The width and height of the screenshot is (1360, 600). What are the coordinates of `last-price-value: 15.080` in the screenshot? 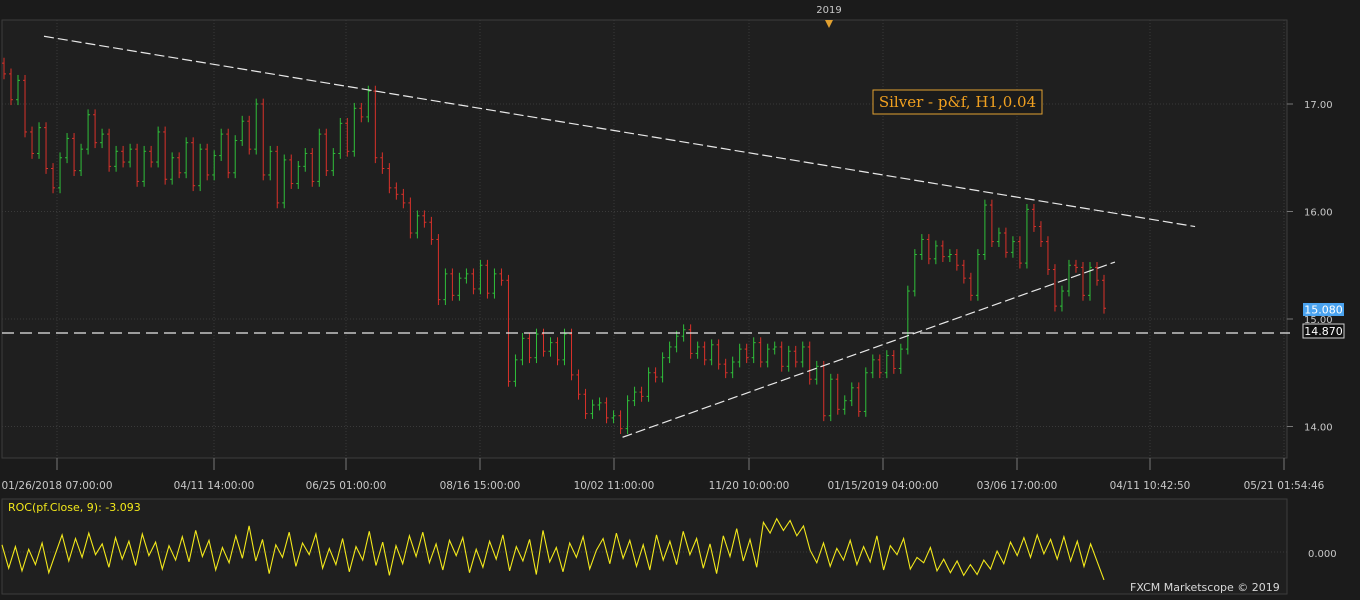 It's located at (1323, 310).